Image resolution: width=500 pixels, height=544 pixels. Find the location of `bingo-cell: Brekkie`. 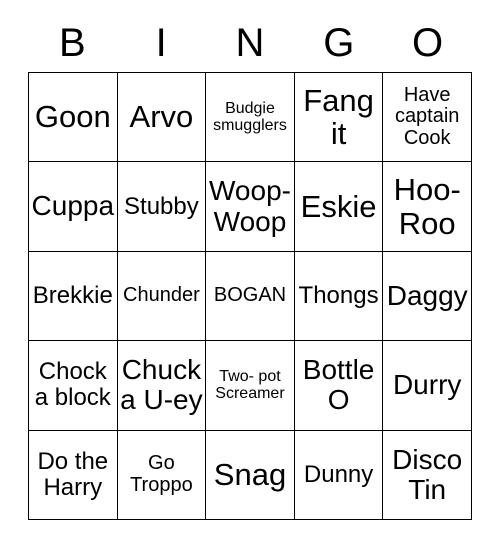

bingo-cell: Brekkie is located at coordinates (73, 296).